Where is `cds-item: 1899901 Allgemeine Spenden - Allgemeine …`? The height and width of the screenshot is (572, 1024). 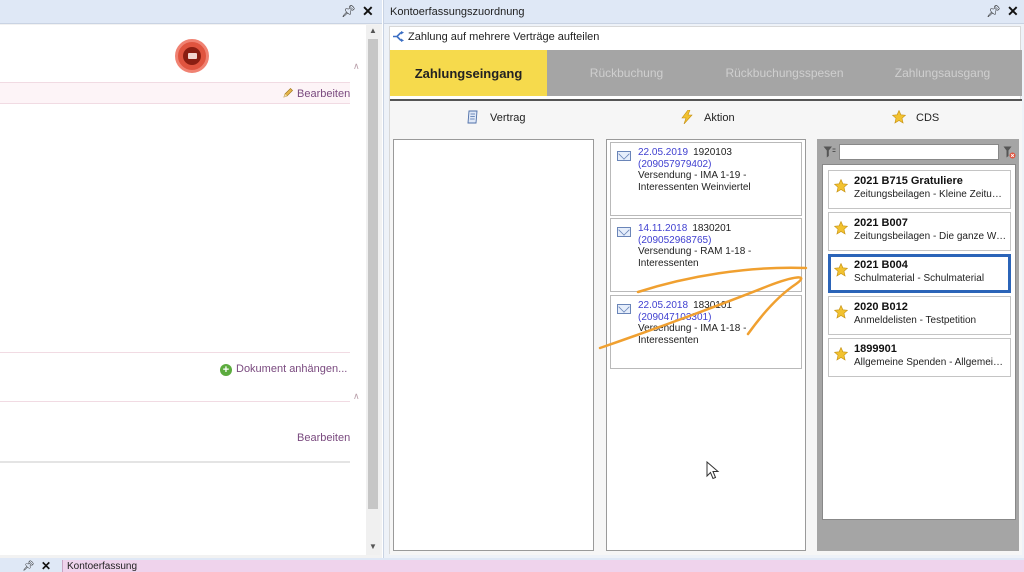 cds-item: 1899901 Allgemeine Spenden - Allgemeine … is located at coordinates (919, 357).